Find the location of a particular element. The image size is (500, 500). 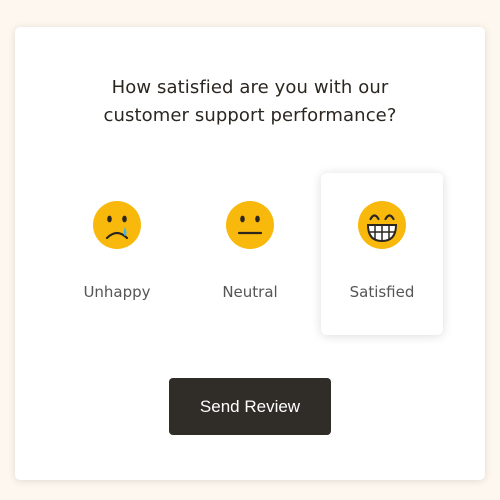

option-label-unhappy: Unhappy is located at coordinates (117, 292).